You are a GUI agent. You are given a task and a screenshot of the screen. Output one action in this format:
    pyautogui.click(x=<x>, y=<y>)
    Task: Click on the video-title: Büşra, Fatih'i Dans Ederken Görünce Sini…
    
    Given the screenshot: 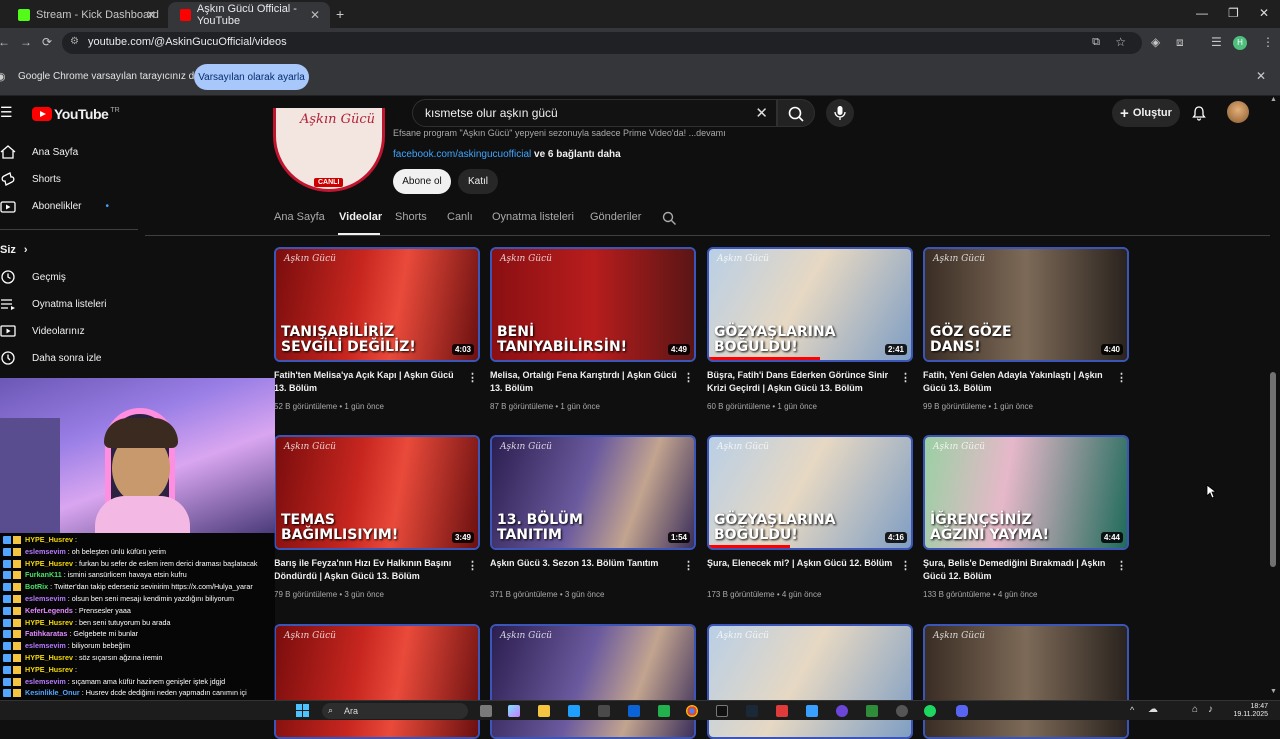 What is the action you would take?
    pyautogui.click(x=802, y=382)
    